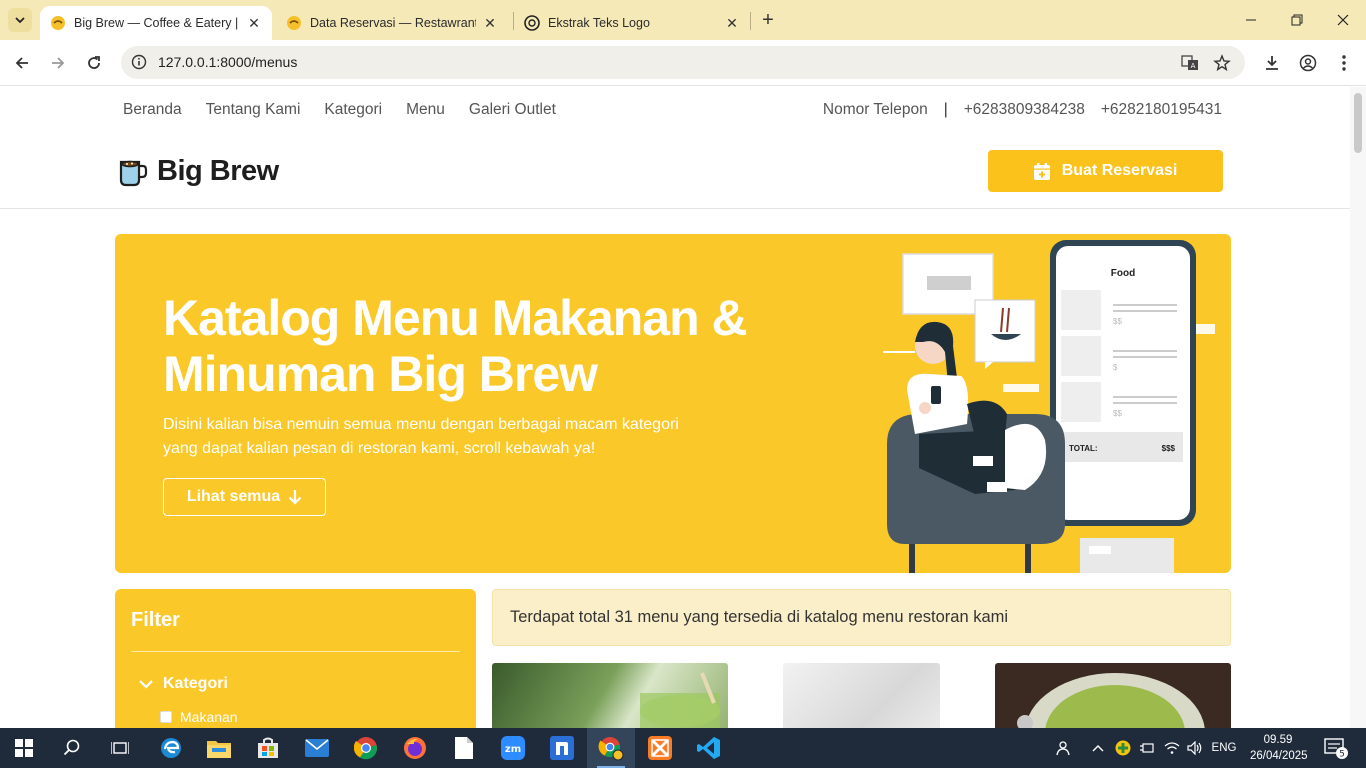 The height and width of the screenshot is (768, 1366). What do you see at coordinates (1358, 407) in the screenshot?
I see `page-scrollbar` at bounding box center [1358, 407].